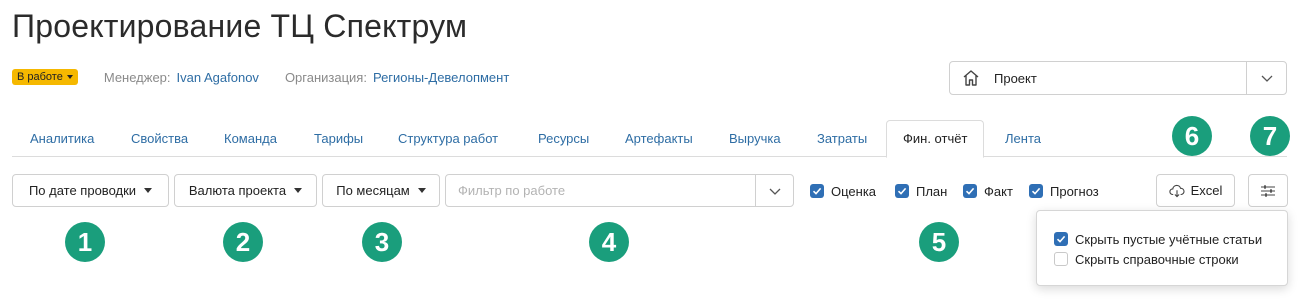  I want to click on checkbox-forecast-label: Прогноз, so click(1074, 191).